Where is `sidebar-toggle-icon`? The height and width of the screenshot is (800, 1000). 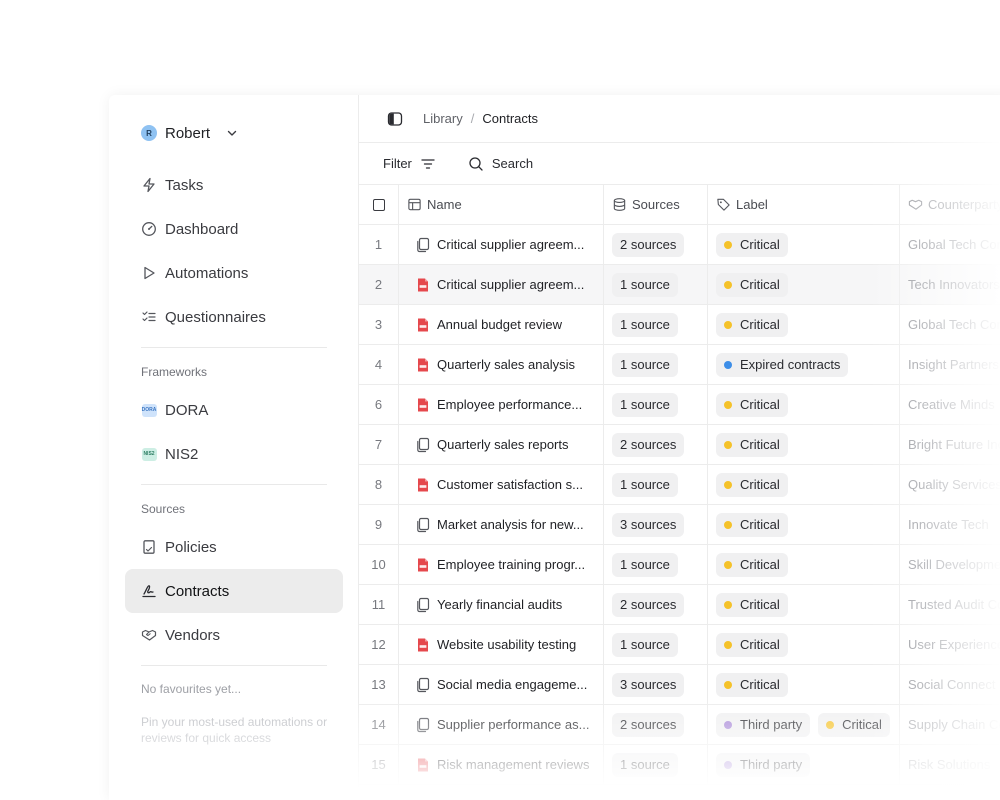 sidebar-toggle-icon is located at coordinates (395, 119).